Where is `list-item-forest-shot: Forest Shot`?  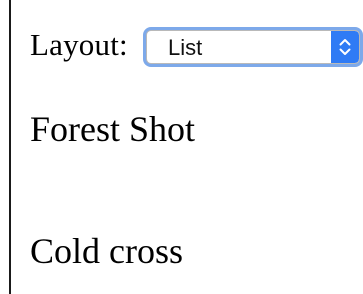 list-item-forest-shot: Forest Shot is located at coordinates (112, 129).